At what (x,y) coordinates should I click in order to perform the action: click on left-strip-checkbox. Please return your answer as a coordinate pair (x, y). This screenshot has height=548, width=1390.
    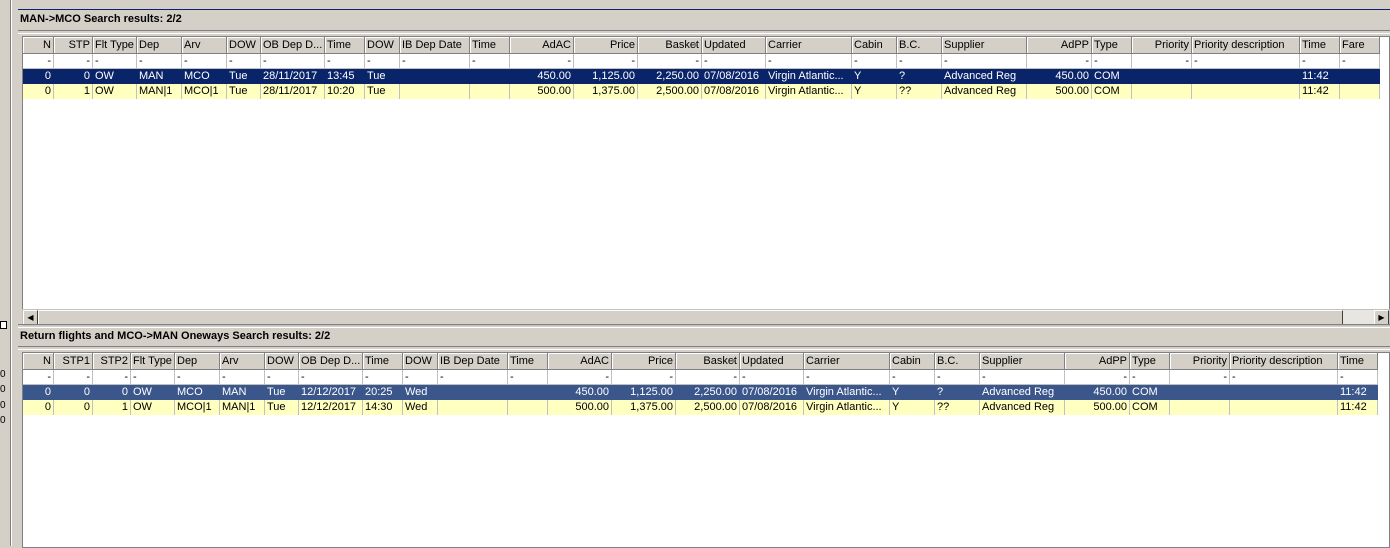
    Looking at the image, I should click on (3, 325).